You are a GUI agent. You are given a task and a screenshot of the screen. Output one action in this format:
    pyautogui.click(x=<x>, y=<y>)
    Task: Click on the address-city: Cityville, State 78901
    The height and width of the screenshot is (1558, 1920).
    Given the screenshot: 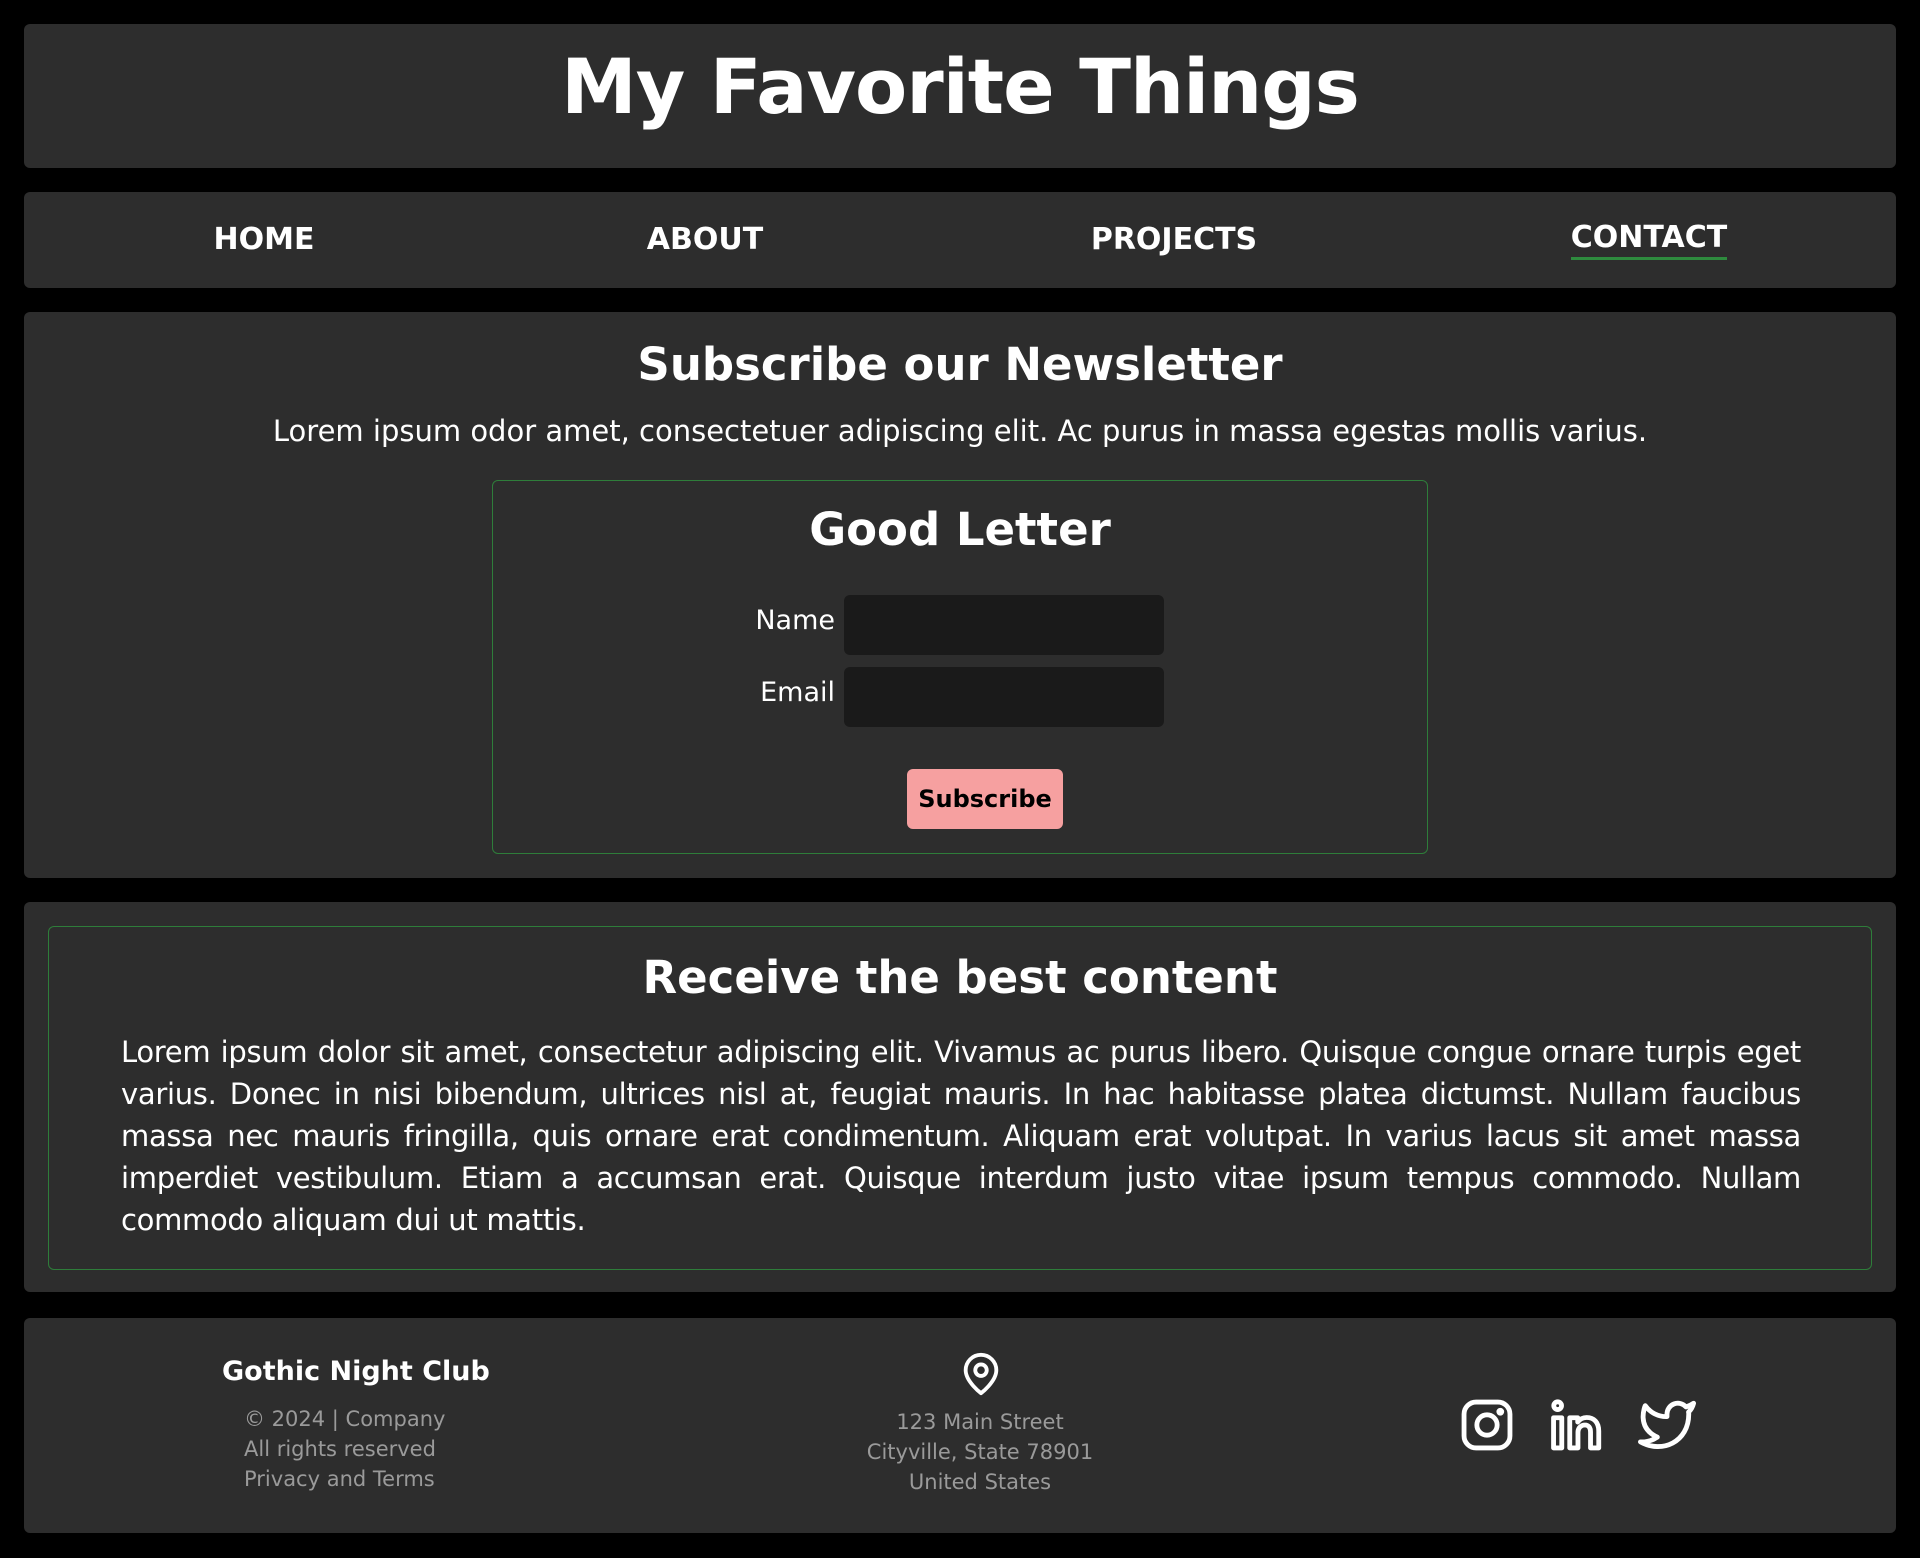 What is the action you would take?
    pyautogui.click(x=980, y=1452)
    